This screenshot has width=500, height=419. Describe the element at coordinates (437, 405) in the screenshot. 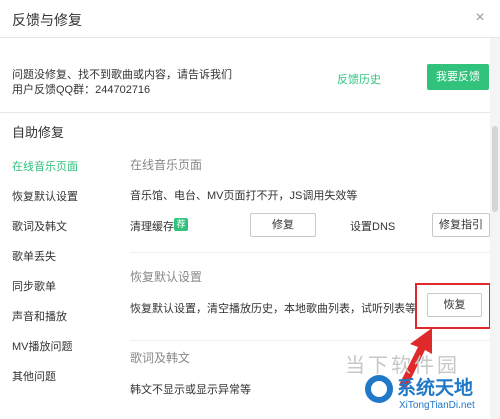

I see `watermark-url: XiTongTianDi.net` at that location.